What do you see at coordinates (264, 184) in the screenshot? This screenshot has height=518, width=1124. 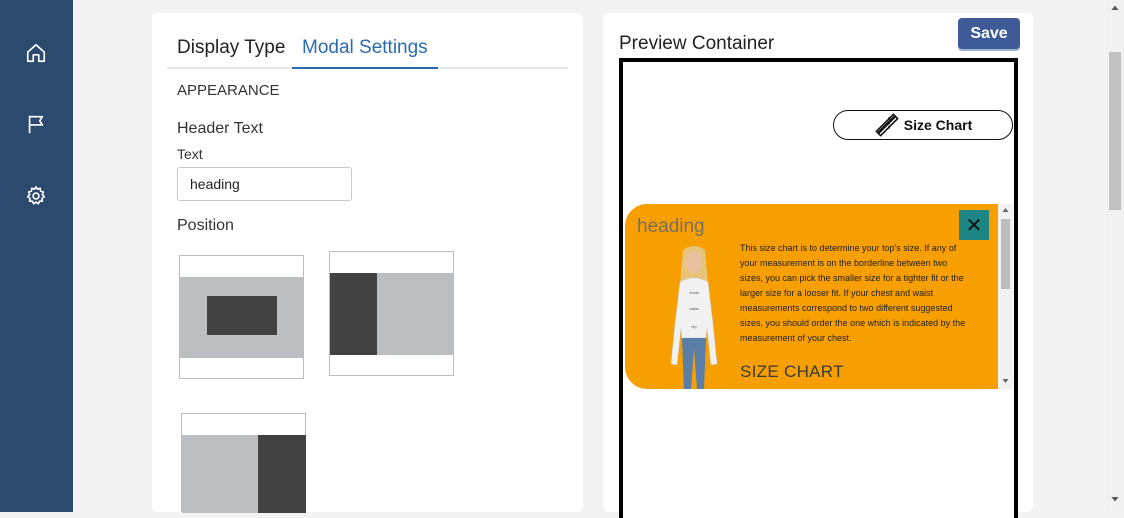 I see `header-text-input` at bounding box center [264, 184].